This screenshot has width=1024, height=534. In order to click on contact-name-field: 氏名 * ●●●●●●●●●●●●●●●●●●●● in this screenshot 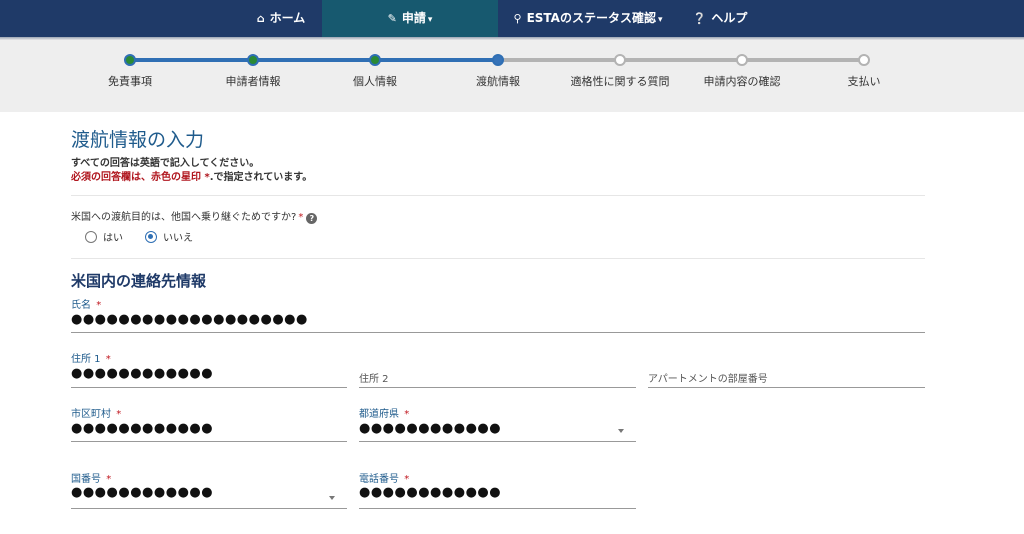, I will do `click(498, 315)`.